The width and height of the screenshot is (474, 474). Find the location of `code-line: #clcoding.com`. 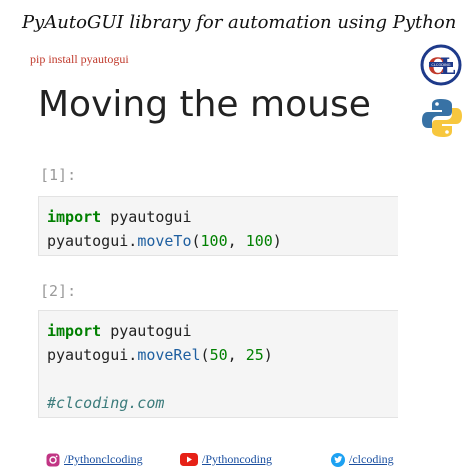

code-line: #clcoding.com is located at coordinates (218, 403).